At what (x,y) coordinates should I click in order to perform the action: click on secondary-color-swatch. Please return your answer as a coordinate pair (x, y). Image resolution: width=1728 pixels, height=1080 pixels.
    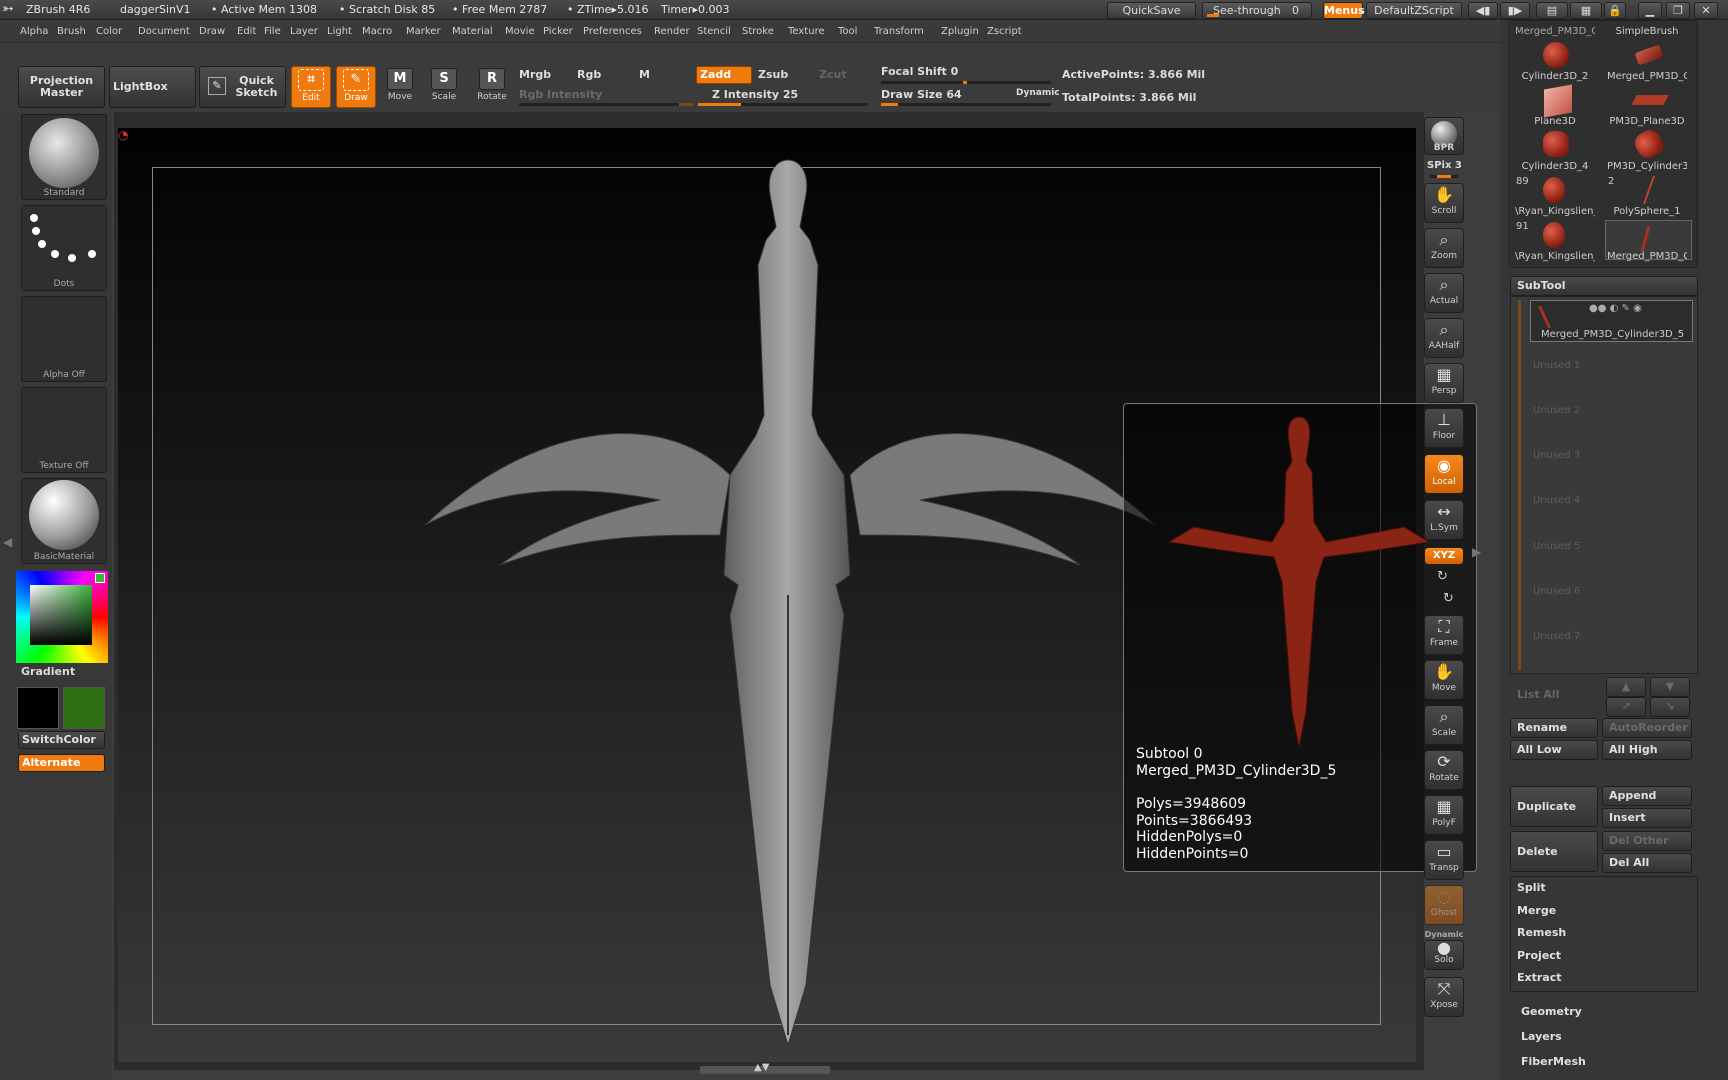
    Looking at the image, I should click on (84, 708).